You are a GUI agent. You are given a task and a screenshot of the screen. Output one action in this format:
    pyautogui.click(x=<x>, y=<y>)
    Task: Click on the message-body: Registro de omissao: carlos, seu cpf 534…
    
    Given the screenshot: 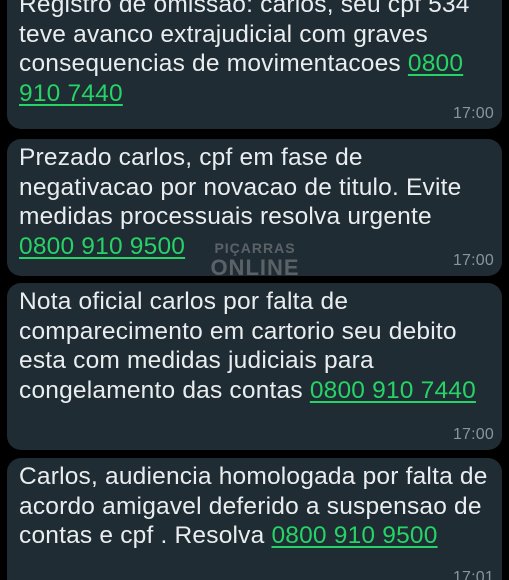 What is the action you would take?
    pyautogui.click(x=244, y=38)
    